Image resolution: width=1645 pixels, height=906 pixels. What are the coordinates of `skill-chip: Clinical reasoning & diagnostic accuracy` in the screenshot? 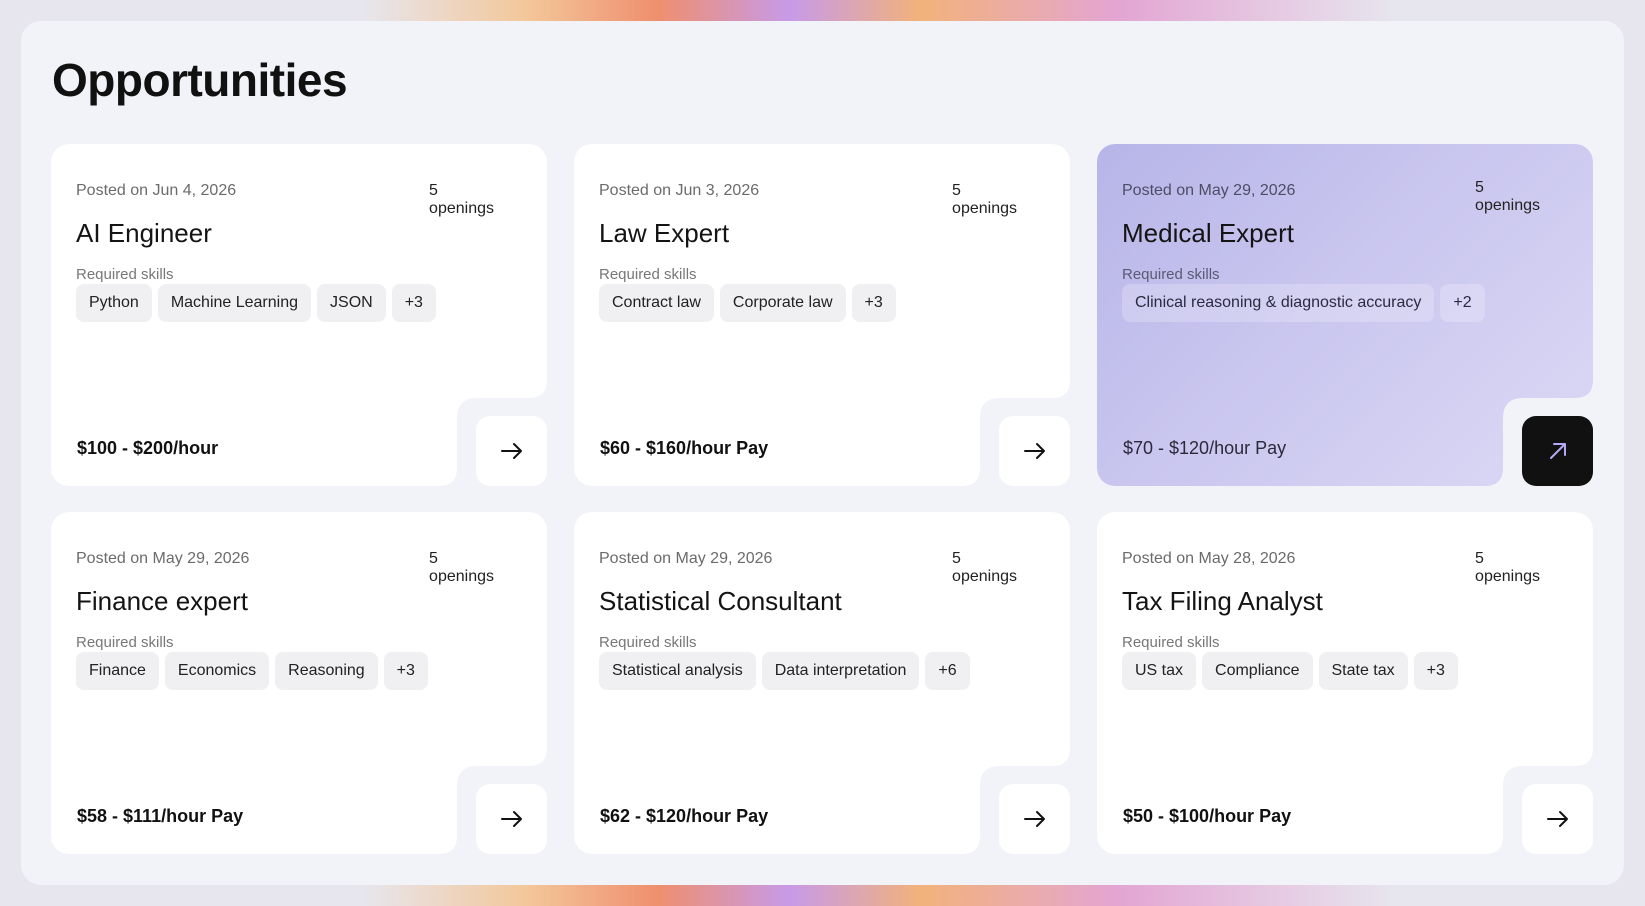 It's located at (1278, 303).